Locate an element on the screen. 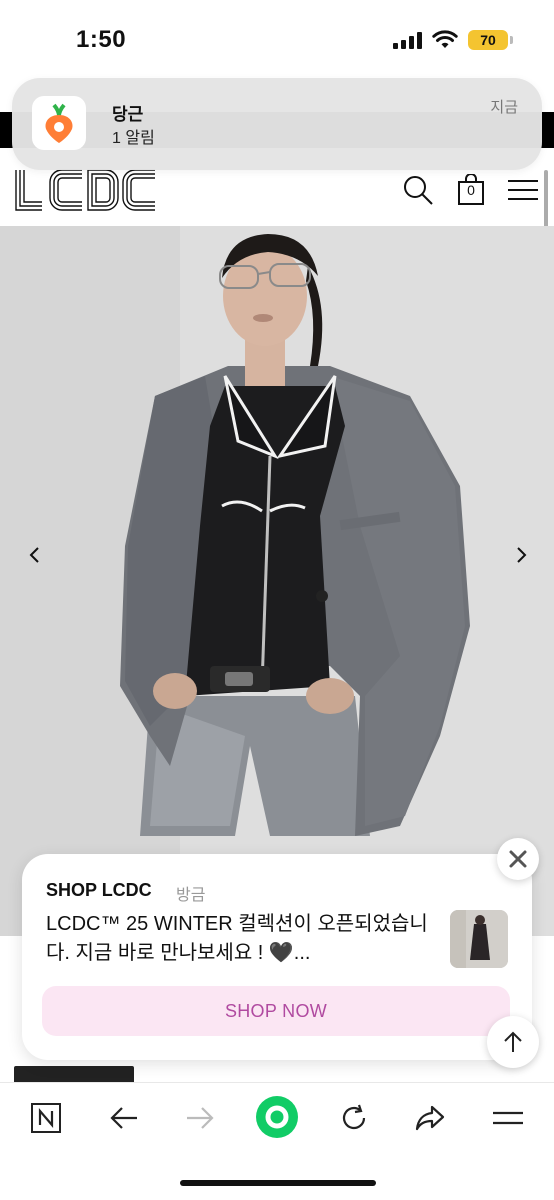 Image resolution: width=554 pixels, height=1200 pixels. close-icon is located at coordinates (518, 859).